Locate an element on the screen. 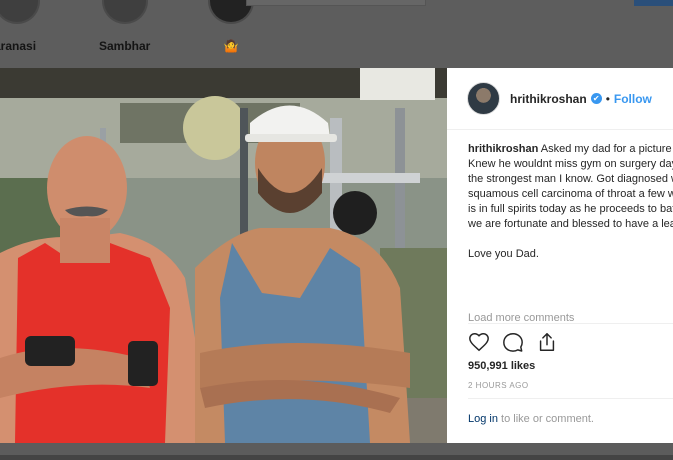 This screenshot has width=673, height=460. comment-icon is located at coordinates (513, 342).